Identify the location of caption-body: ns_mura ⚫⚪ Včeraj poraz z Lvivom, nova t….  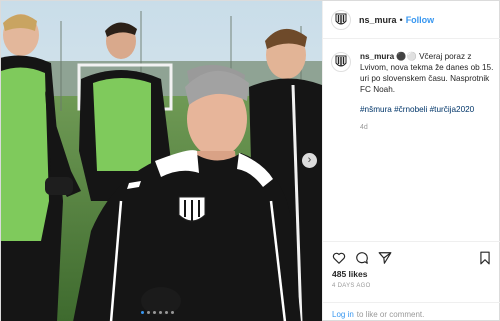
(427, 92).